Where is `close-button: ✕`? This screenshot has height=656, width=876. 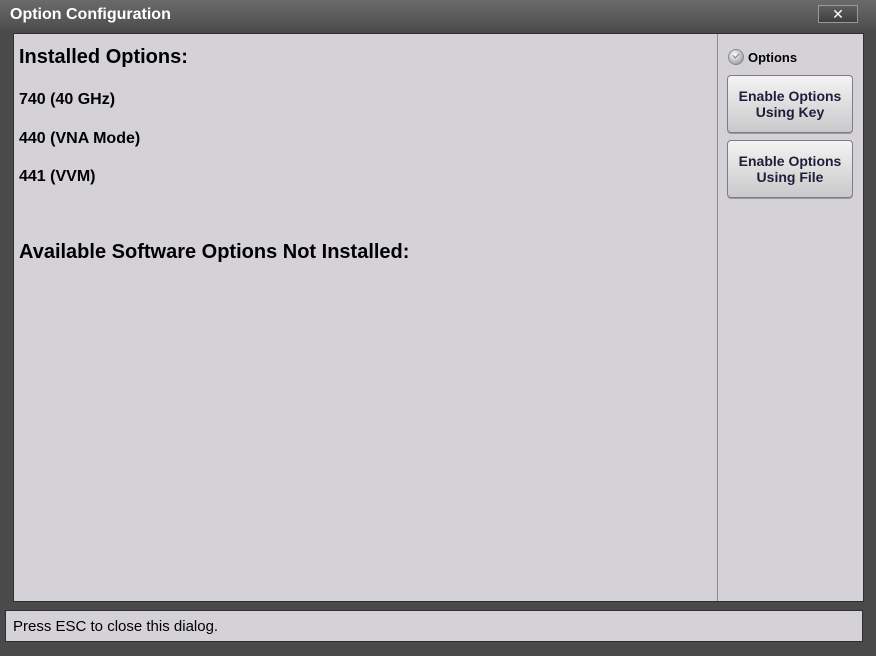 close-button: ✕ is located at coordinates (838, 14).